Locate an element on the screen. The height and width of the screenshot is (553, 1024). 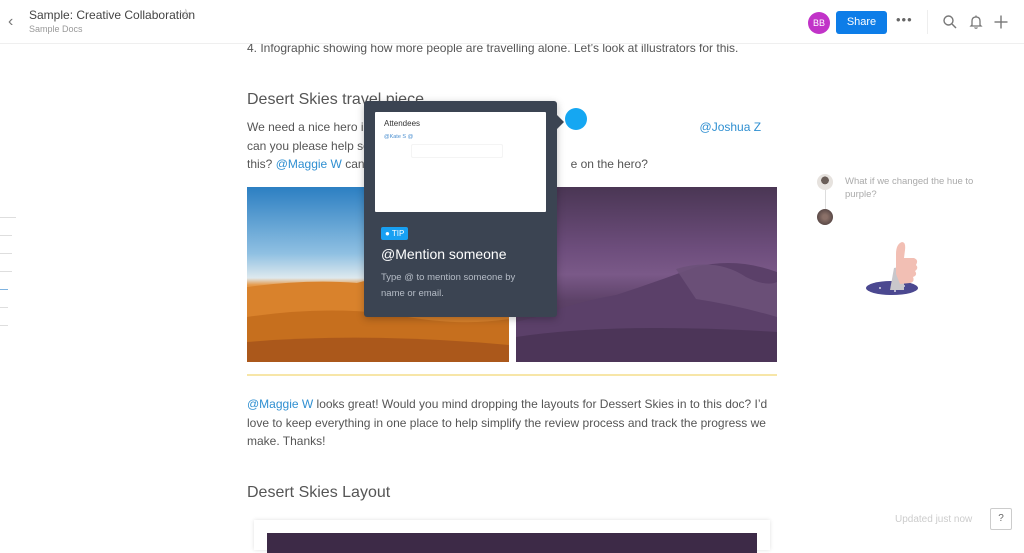
section-heading: Desert Skies Layout is located at coordinates (319, 492).